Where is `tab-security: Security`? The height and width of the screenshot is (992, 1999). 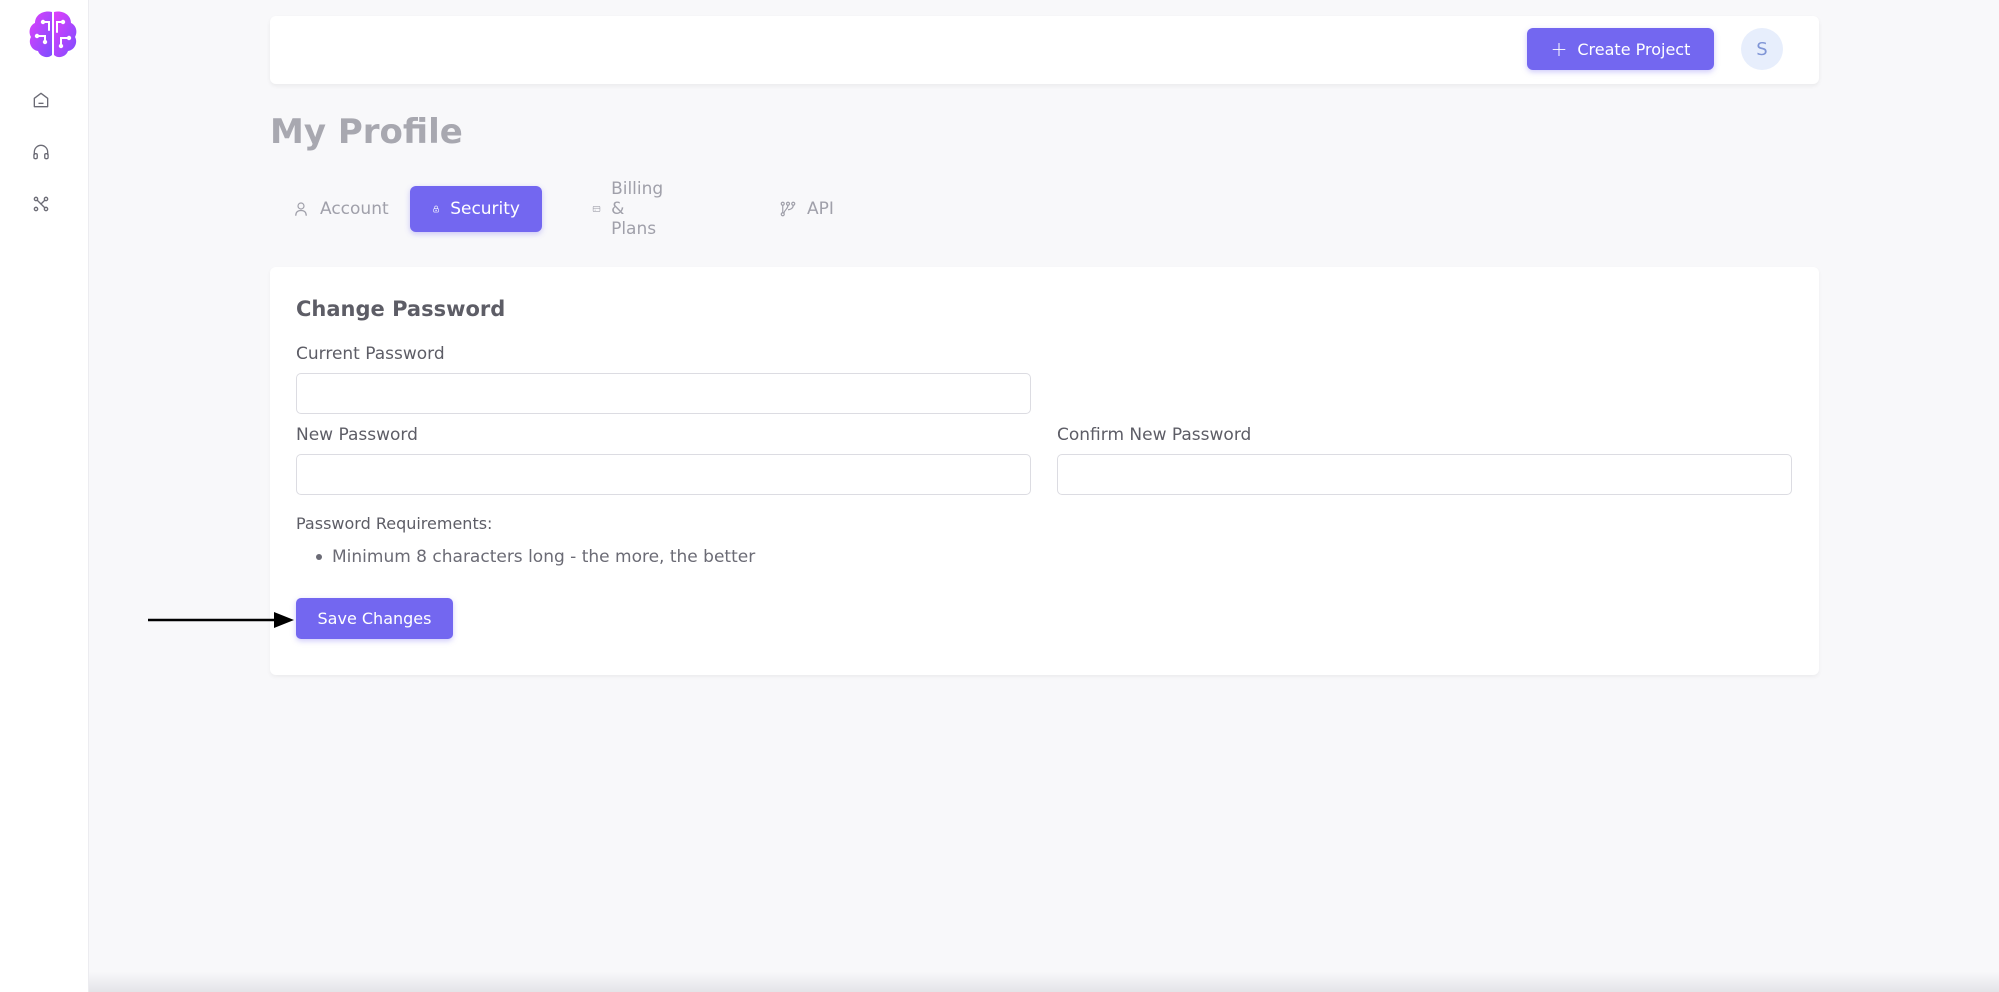
tab-security: Security is located at coordinates (476, 209).